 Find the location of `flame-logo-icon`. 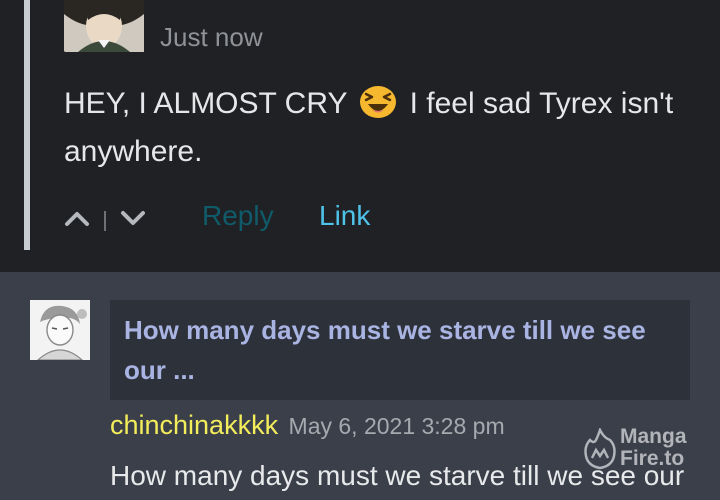

flame-logo-icon is located at coordinates (600, 448).